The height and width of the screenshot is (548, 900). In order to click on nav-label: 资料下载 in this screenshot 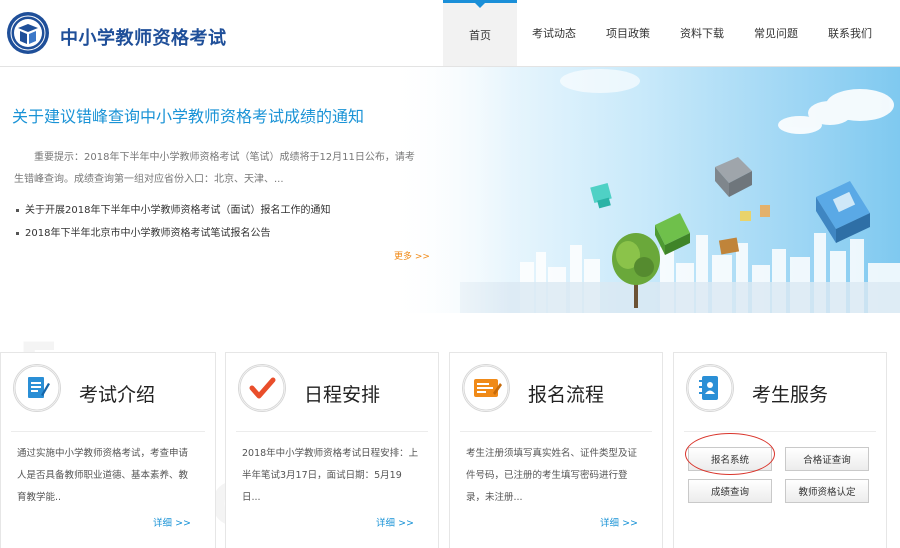, I will do `click(702, 33)`.